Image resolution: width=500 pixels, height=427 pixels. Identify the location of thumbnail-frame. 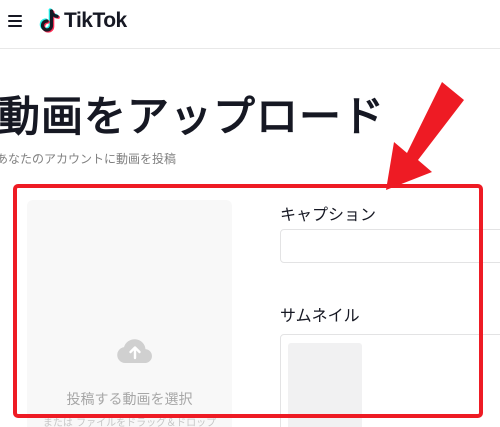
(325, 385).